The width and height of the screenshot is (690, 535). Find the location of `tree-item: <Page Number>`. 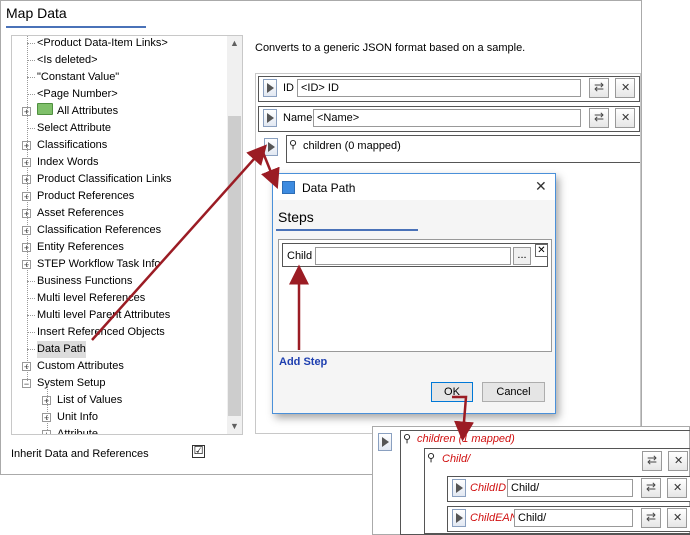

tree-item: <Page Number> is located at coordinates (77, 94).